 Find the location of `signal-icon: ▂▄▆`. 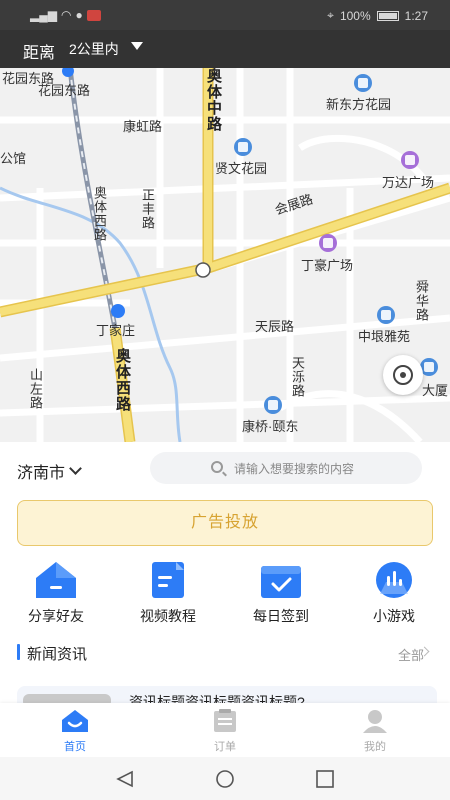

signal-icon: ▂▄▆ is located at coordinates (43, 15).